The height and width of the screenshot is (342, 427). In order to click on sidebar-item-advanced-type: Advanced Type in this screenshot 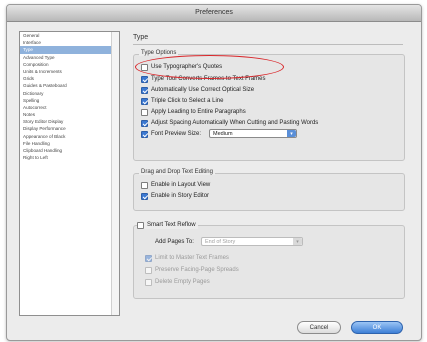, I will do `click(69, 57)`.